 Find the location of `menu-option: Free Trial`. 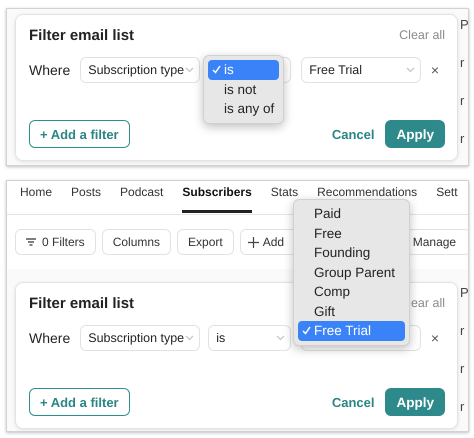

menu-option: Free Trial is located at coordinates (351, 330).